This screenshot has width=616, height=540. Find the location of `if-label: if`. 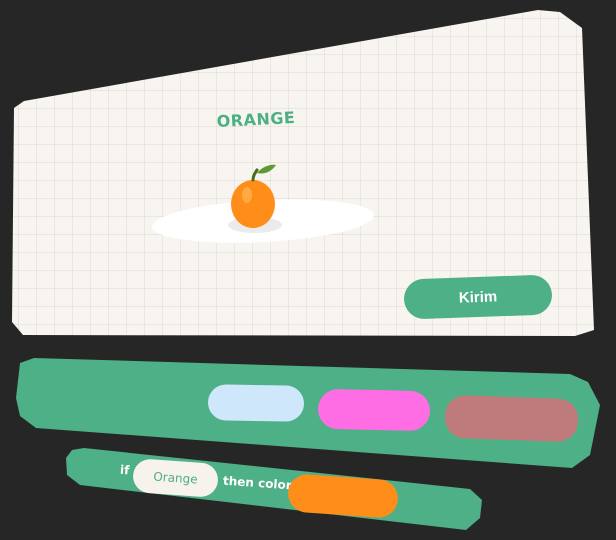

if-label: if is located at coordinates (124, 470).